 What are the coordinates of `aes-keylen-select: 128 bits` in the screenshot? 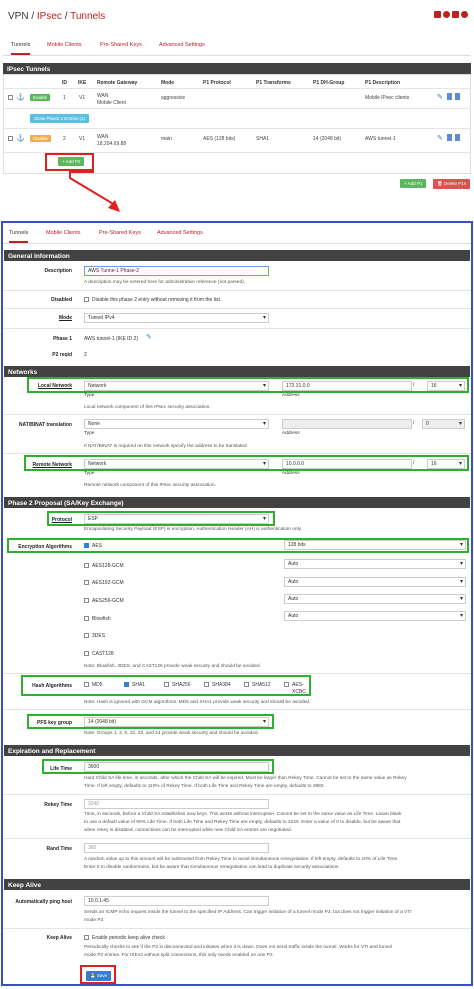 It's located at (375, 545).